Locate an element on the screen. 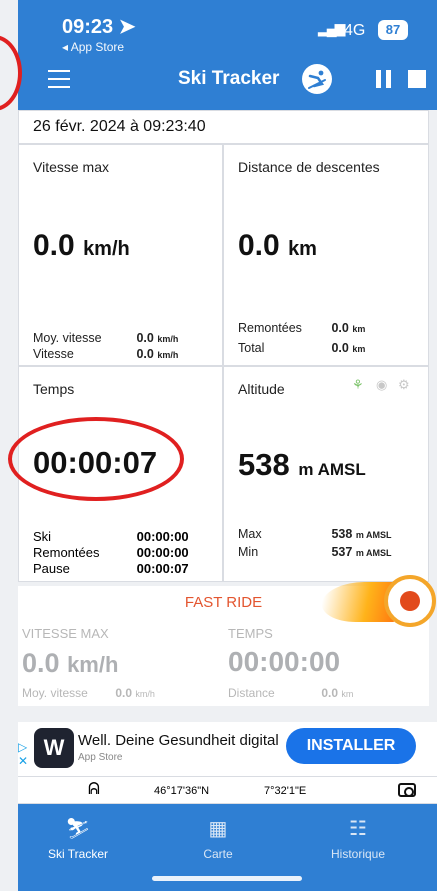 The height and width of the screenshot is (891, 437). signal-icon: ▂▄▆ is located at coordinates (331, 28).